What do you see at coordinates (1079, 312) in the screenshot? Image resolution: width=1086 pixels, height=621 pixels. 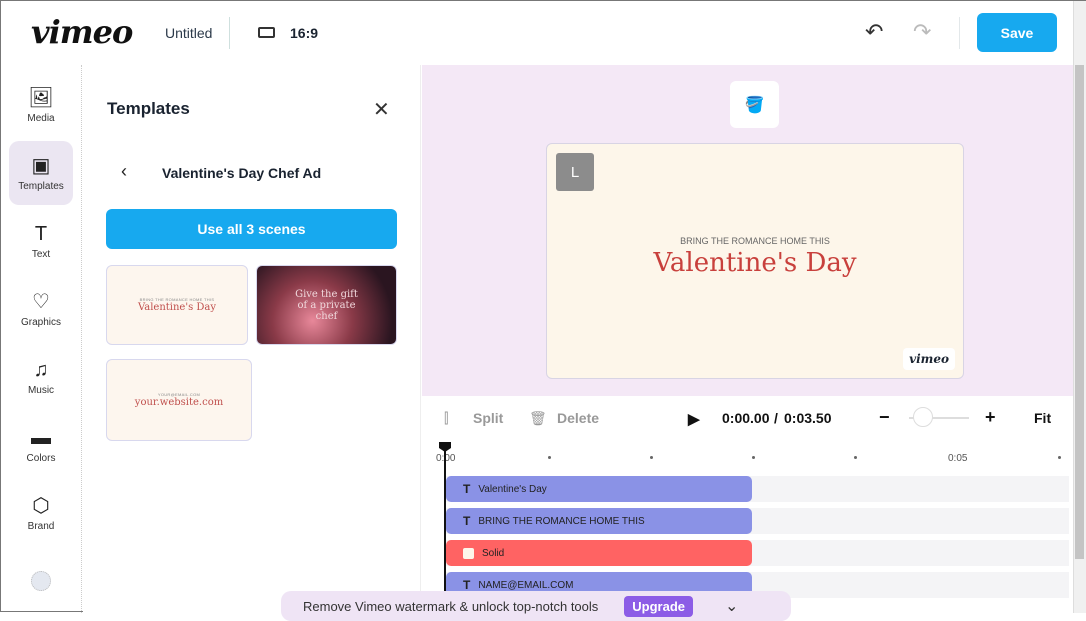 I see `scrollbar-thumb` at bounding box center [1079, 312].